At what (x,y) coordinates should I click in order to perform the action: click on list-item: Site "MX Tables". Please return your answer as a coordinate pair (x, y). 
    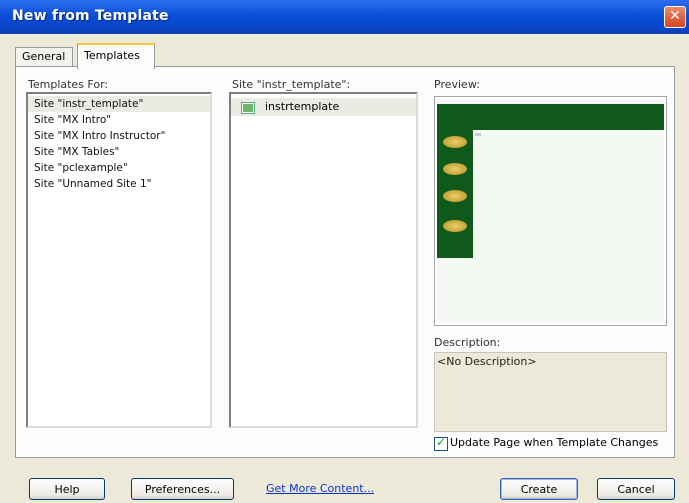
    Looking at the image, I should click on (119, 152).